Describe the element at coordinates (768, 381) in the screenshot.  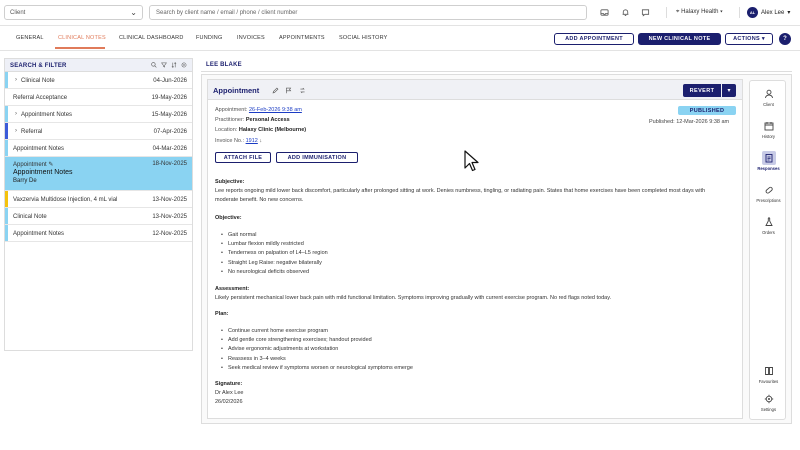
I see `rail-label: Favourites` at that location.